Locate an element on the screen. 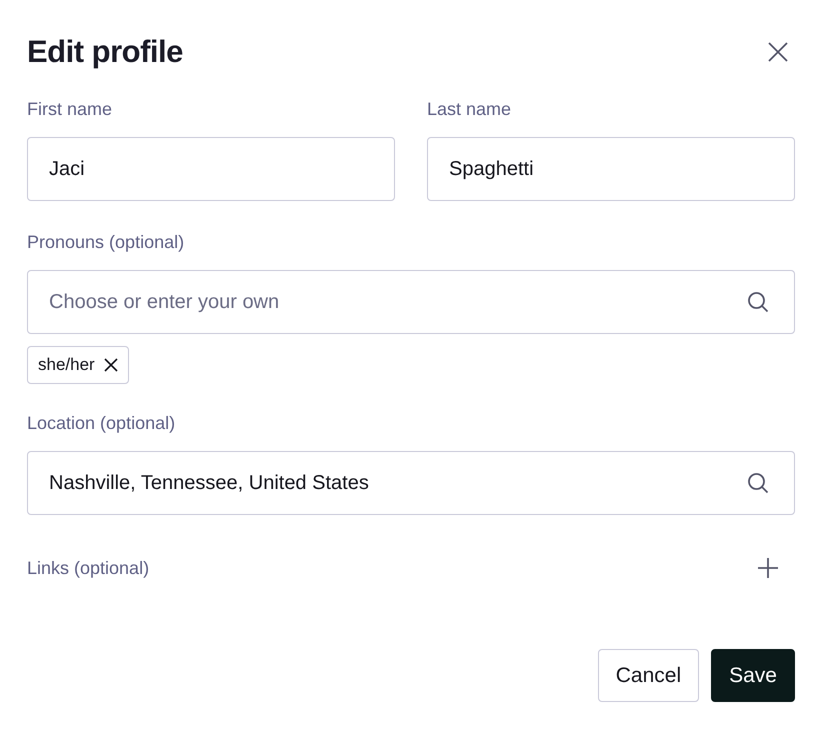 The width and height of the screenshot is (818, 736). cancel-button: Cancel is located at coordinates (649, 675).